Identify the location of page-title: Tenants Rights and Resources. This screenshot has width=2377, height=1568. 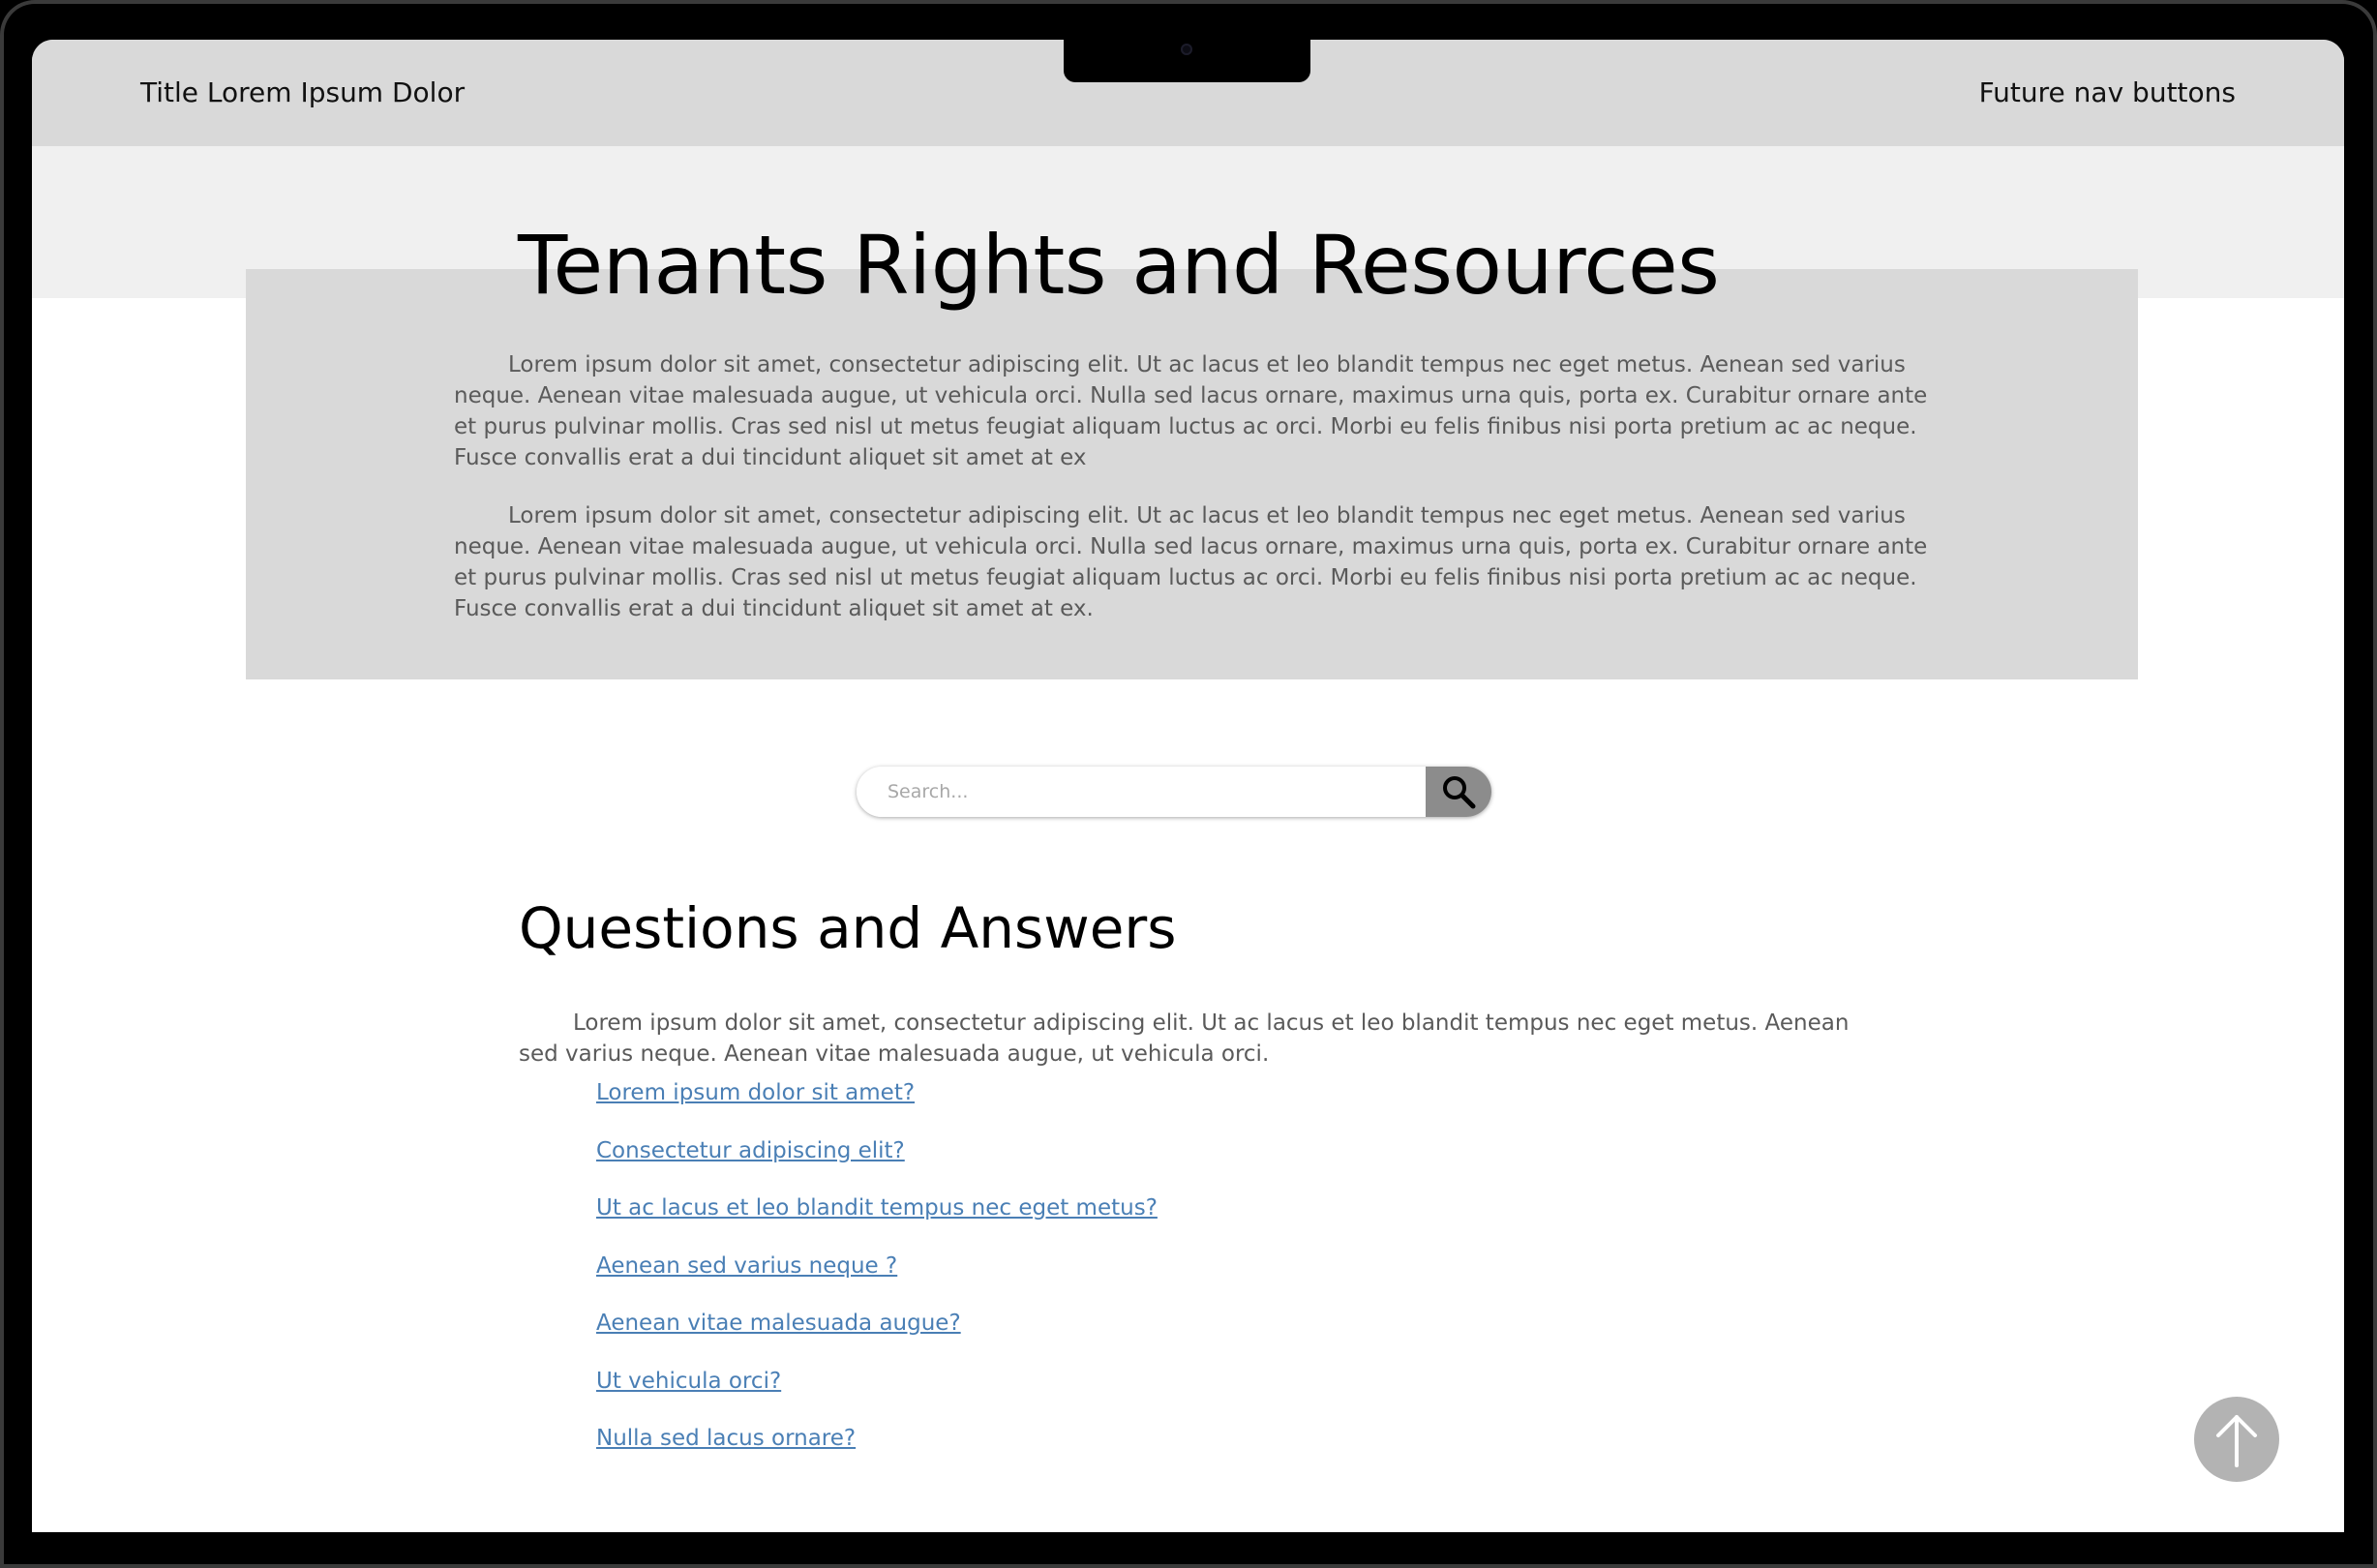
(1119, 265).